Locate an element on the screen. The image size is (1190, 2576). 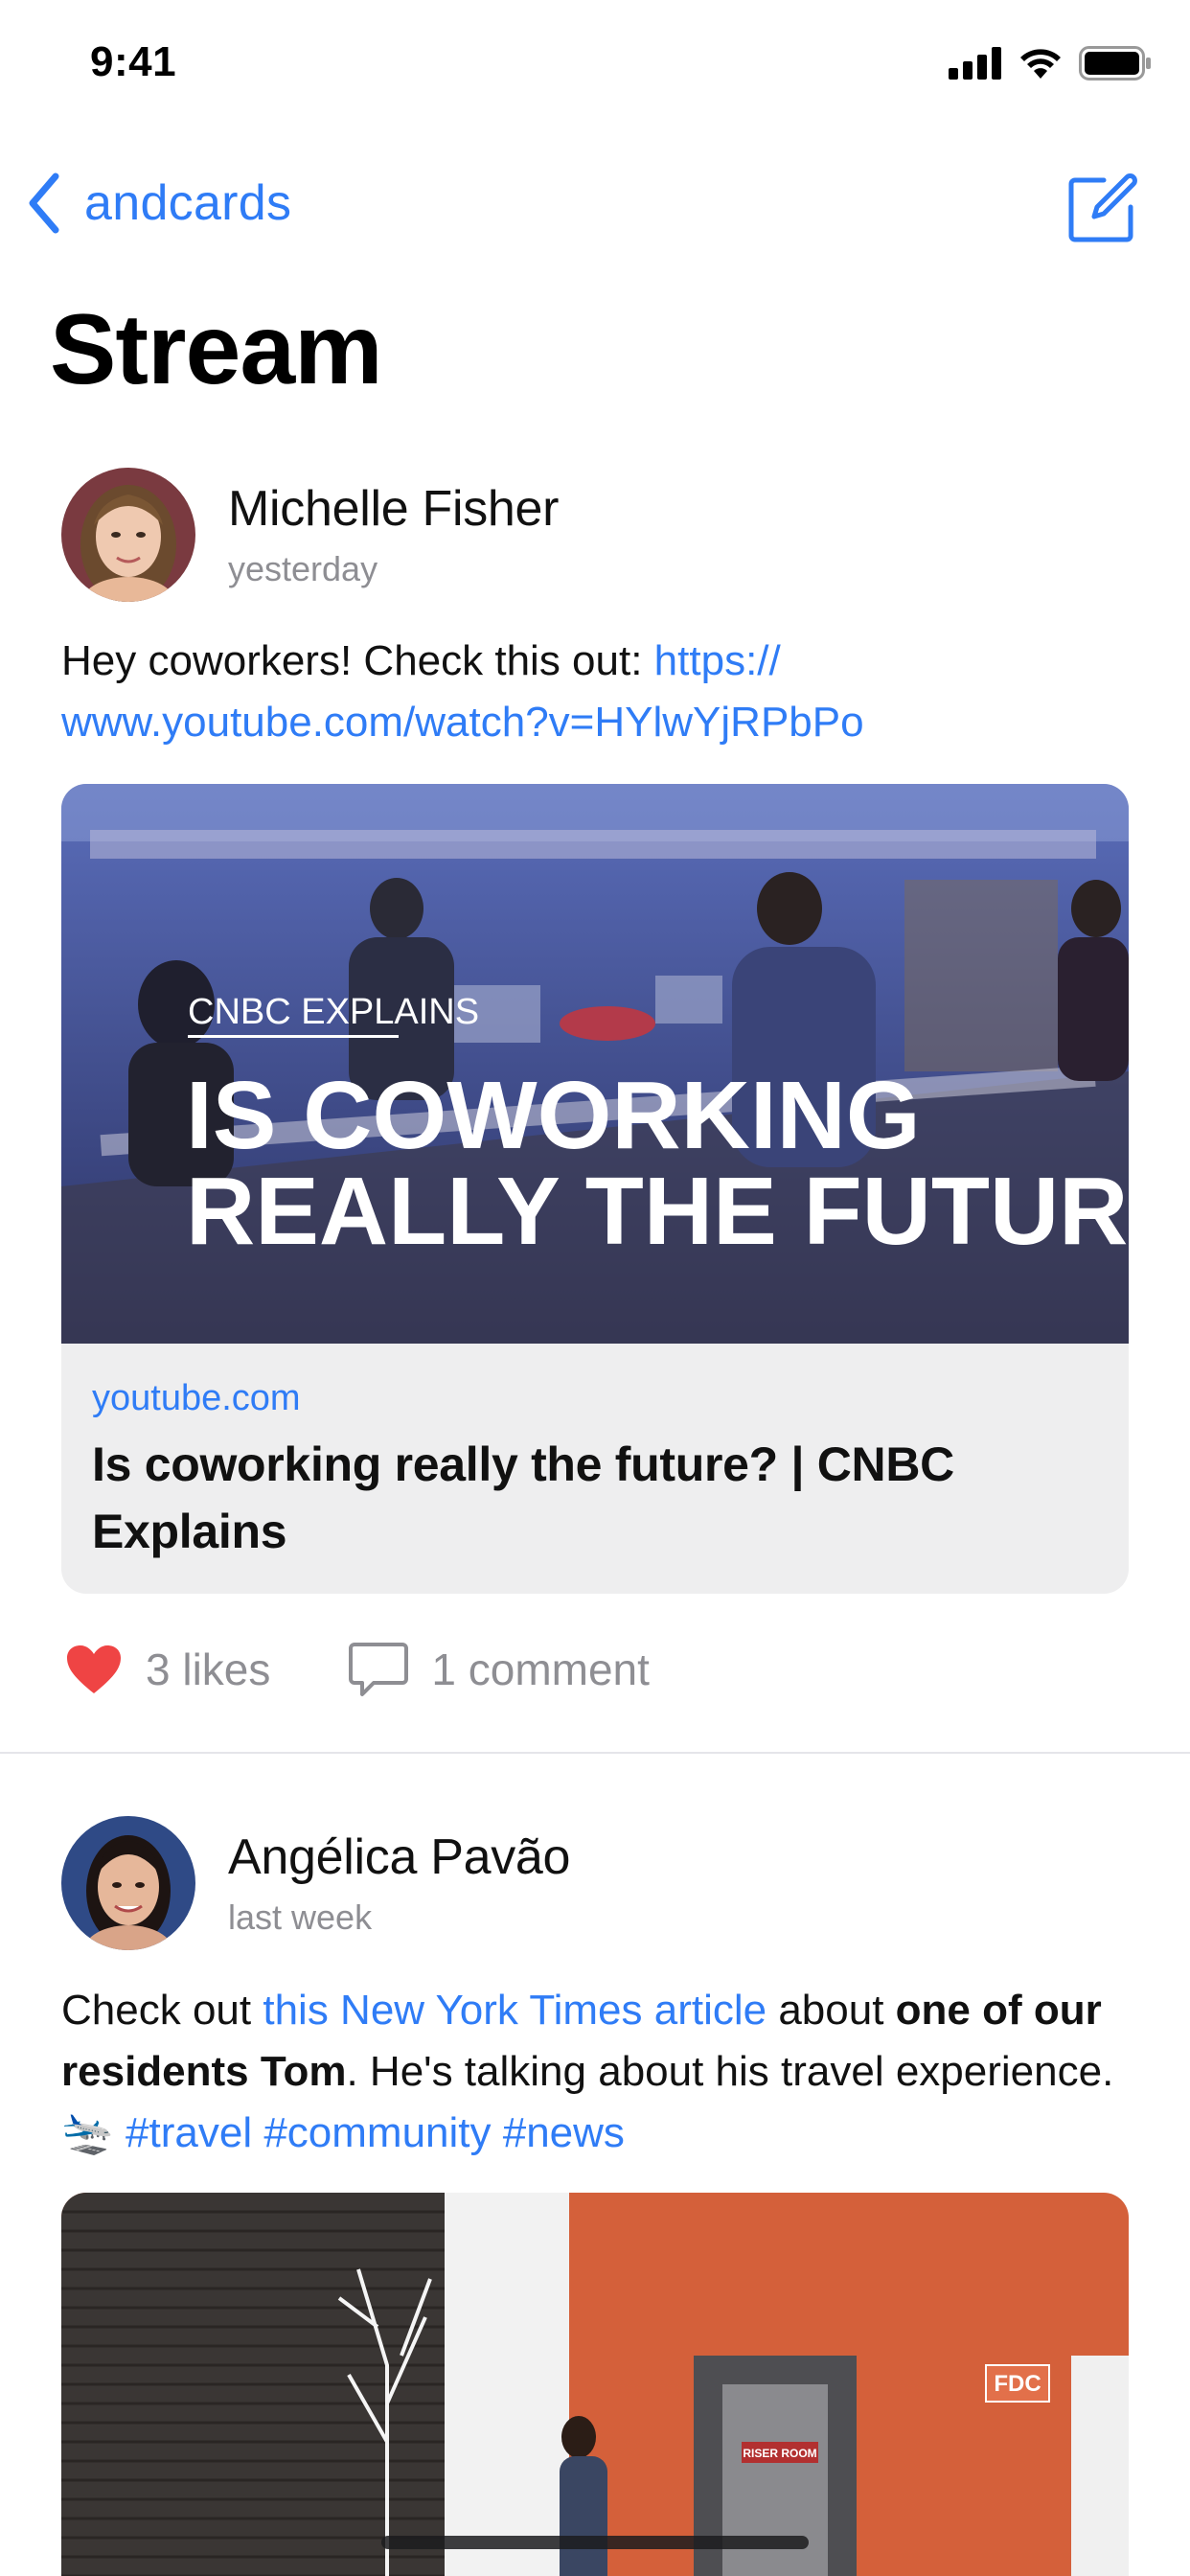
post-link-cont: www.youtube.com/watch?v=HYlwYjRPbPo is located at coordinates (463, 722).